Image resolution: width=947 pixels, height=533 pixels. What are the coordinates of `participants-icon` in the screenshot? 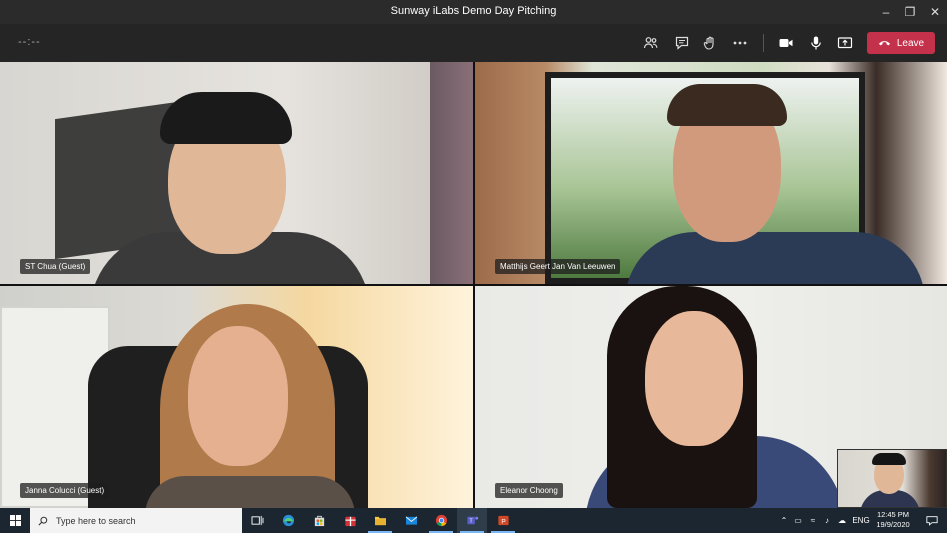 It's located at (651, 43).